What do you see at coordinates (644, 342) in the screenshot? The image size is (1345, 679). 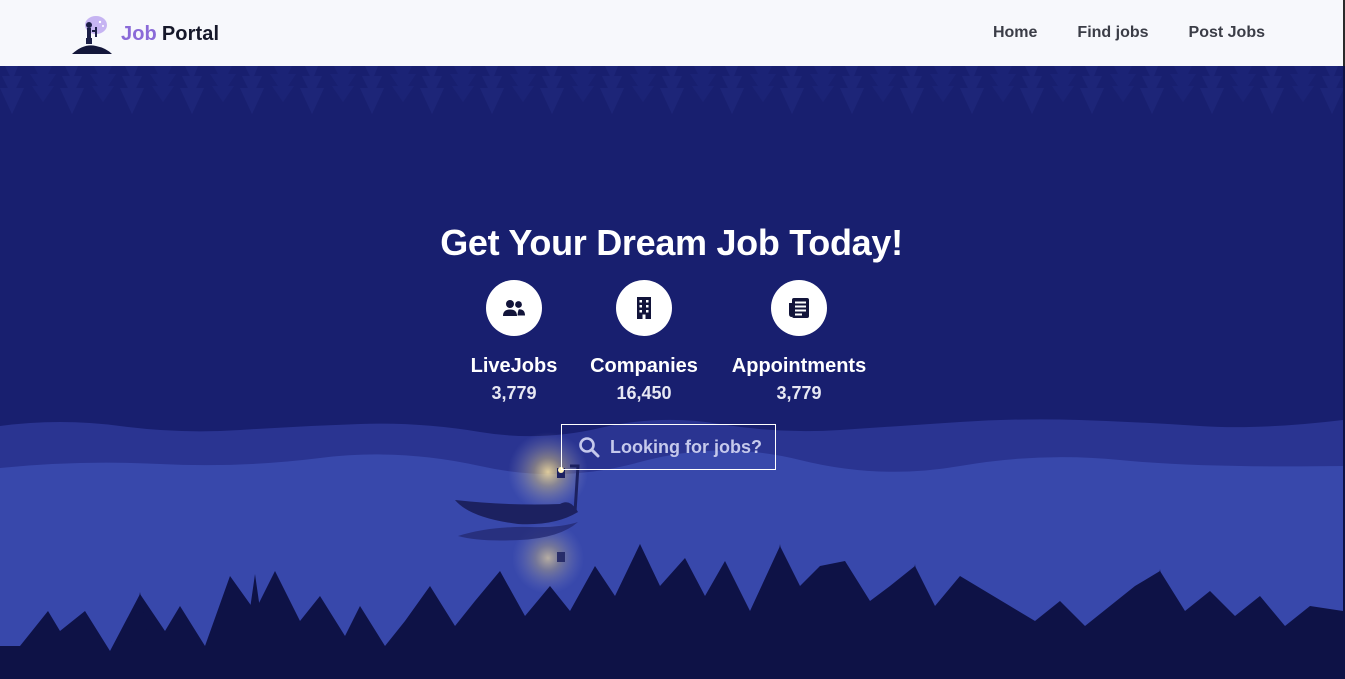 I see `stat-companies: Companies 16,450` at bounding box center [644, 342].